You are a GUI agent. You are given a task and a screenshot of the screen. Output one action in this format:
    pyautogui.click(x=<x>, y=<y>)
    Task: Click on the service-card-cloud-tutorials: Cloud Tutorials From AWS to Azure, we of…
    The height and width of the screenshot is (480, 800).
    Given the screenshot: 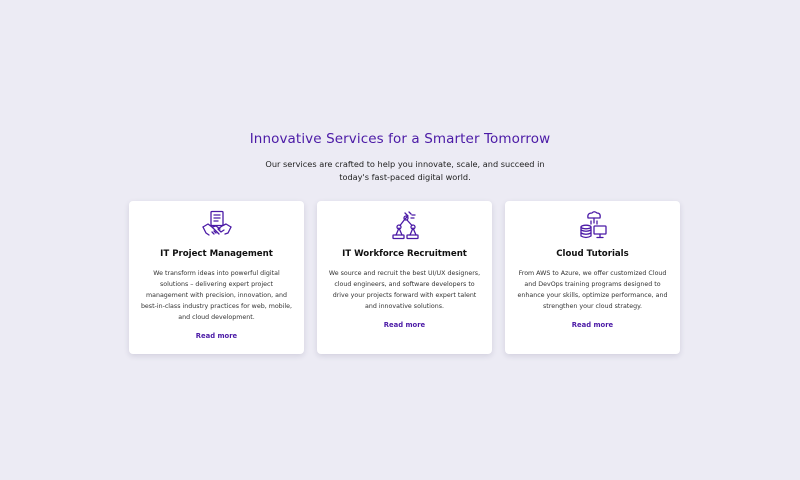 What is the action you would take?
    pyautogui.click(x=592, y=277)
    